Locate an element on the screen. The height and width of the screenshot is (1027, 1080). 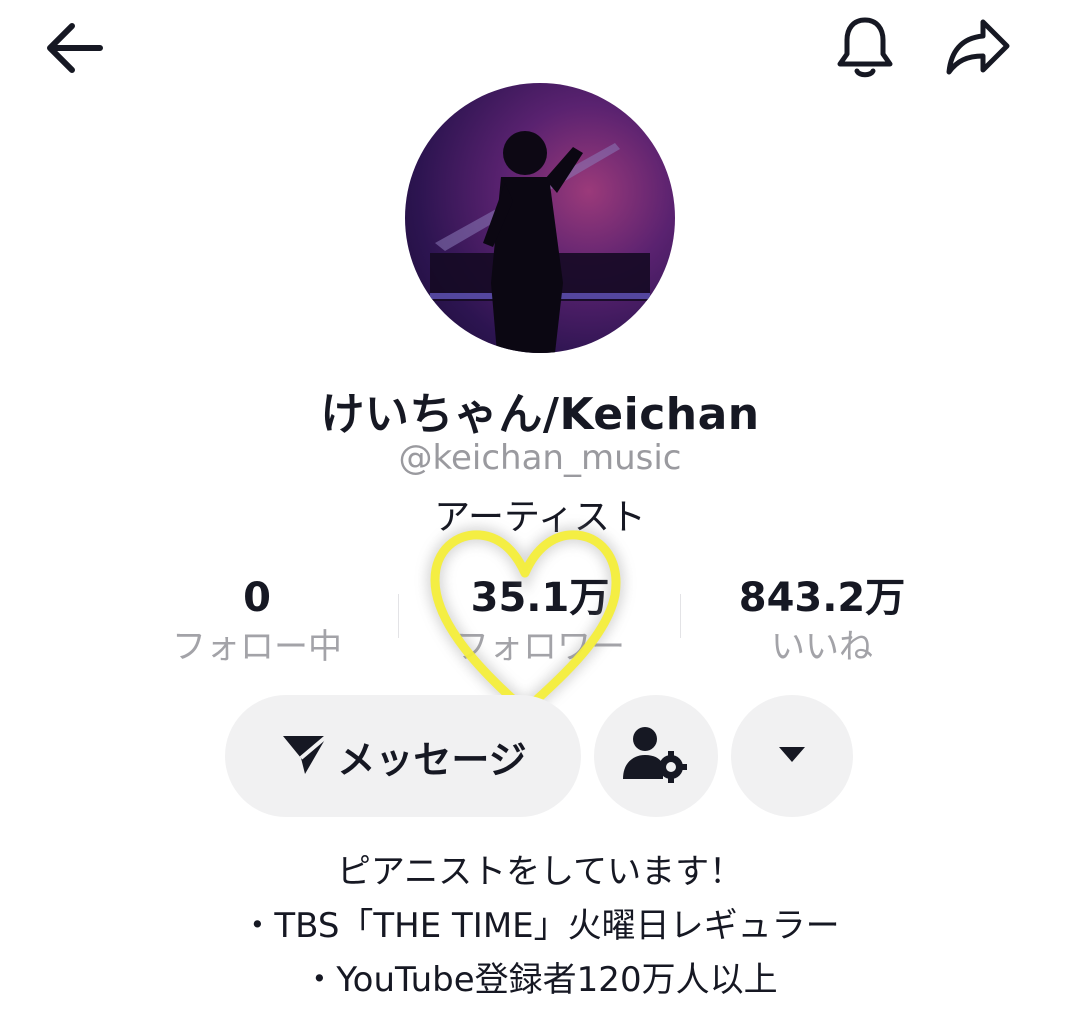
share-button is located at coordinates (978, 49).